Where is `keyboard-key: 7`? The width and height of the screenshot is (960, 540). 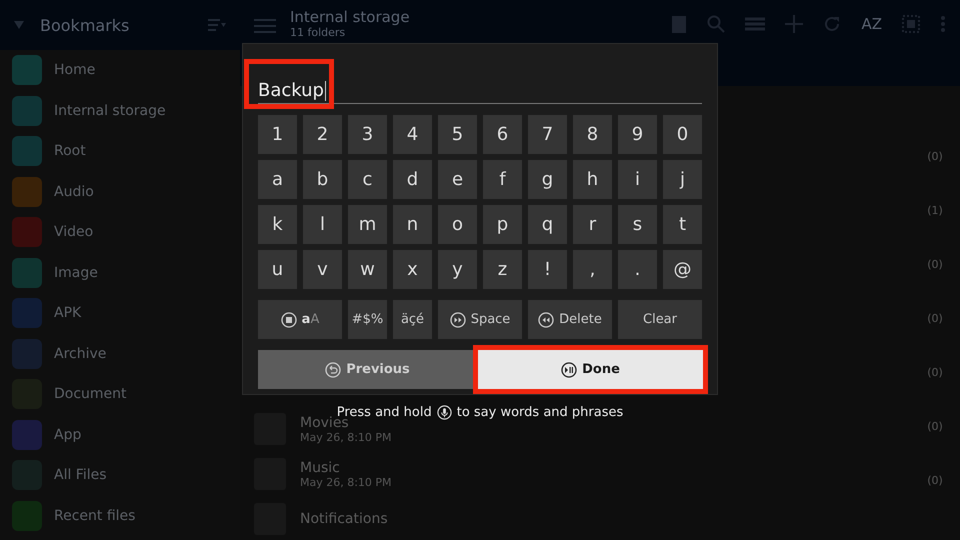 keyboard-key: 7 is located at coordinates (547, 134).